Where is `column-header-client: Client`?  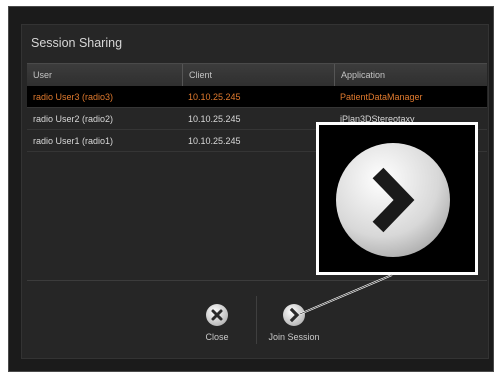
column-header-client: Client is located at coordinates (258, 75).